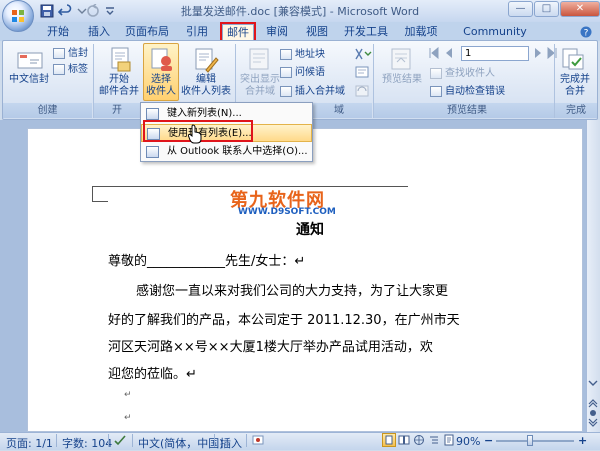  Describe the element at coordinates (468, 441) in the screenshot. I see `zoom-level: 90%` at that location.